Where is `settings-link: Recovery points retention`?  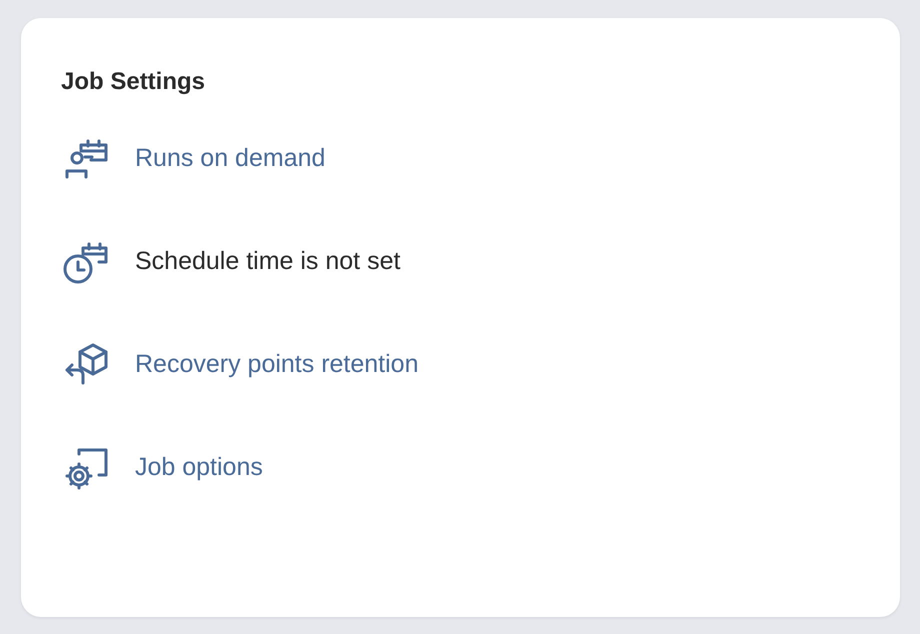
settings-link: Recovery points retention is located at coordinates (276, 364).